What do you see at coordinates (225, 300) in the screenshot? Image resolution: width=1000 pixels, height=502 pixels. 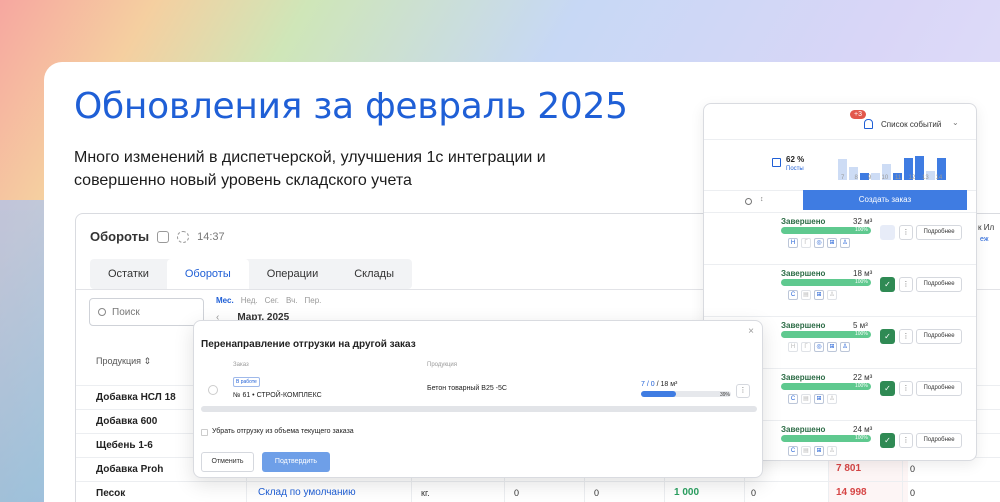 I see `period-month: Мес.` at bounding box center [225, 300].